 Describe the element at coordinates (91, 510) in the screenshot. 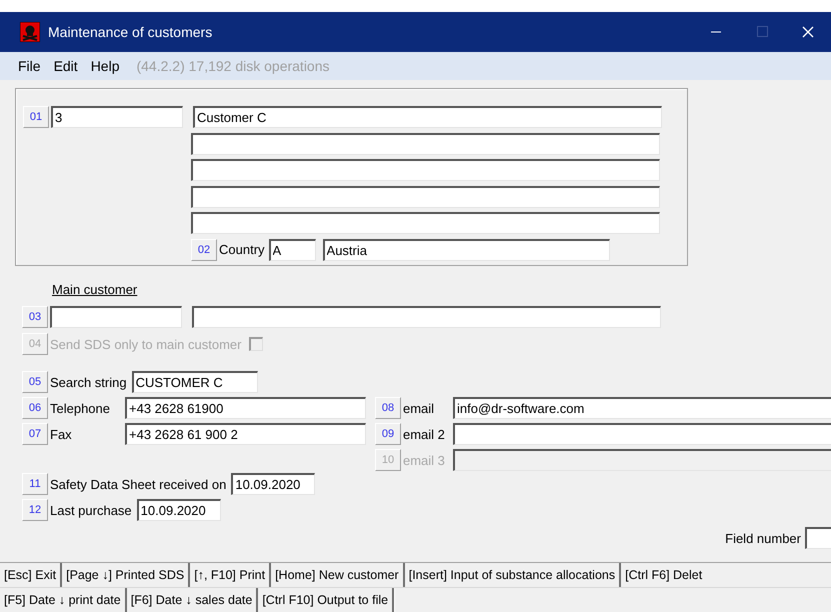

I see `field-label: Last purchase` at that location.